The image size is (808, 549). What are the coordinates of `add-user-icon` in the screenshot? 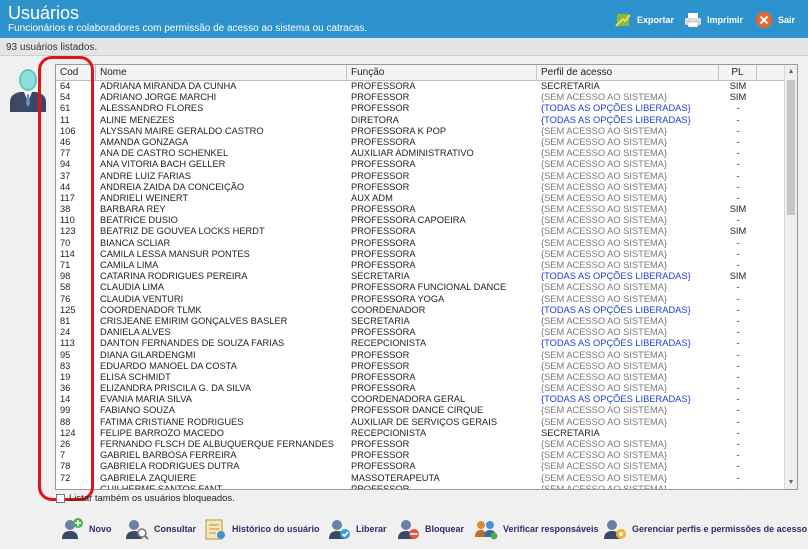 It's located at (72, 529).